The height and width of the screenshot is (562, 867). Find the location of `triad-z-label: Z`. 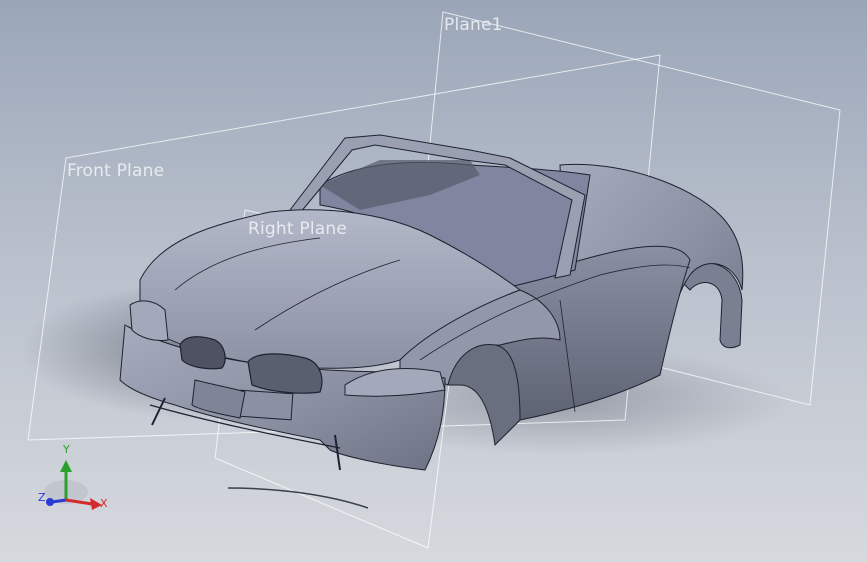

triad-z-label: Z is located at coordinates (42, 497).